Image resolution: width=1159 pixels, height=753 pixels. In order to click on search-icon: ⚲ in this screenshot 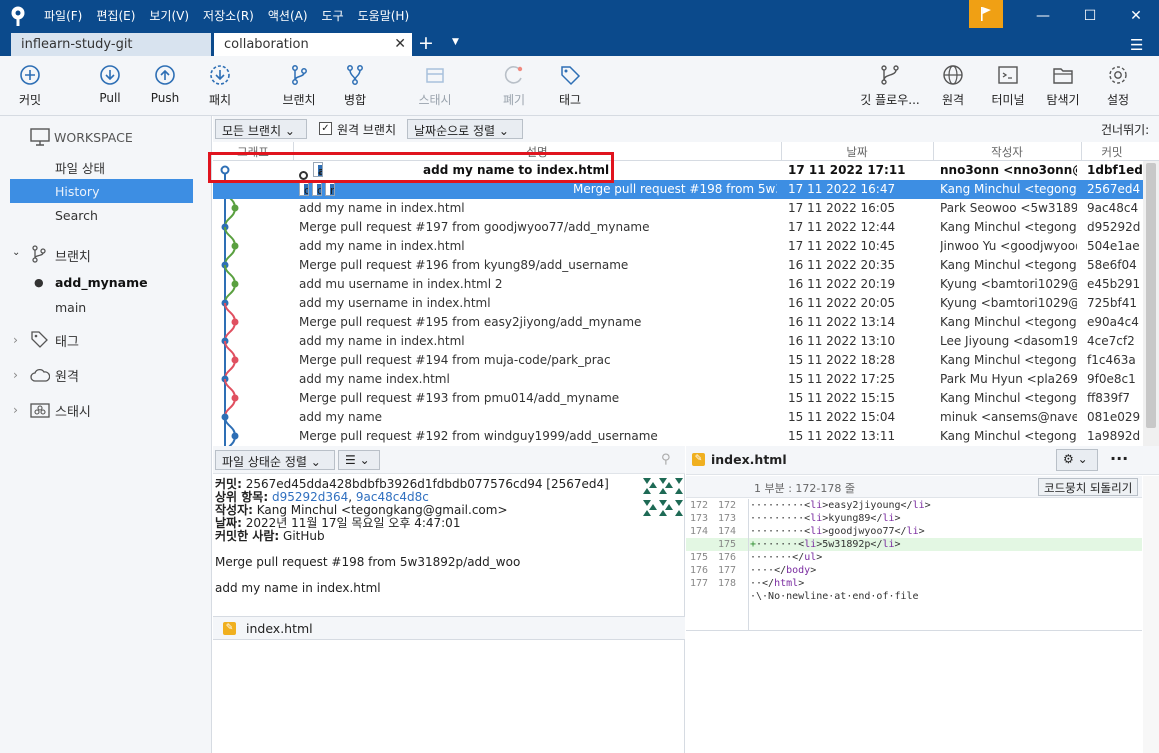, I will do `click(666, 459)`.